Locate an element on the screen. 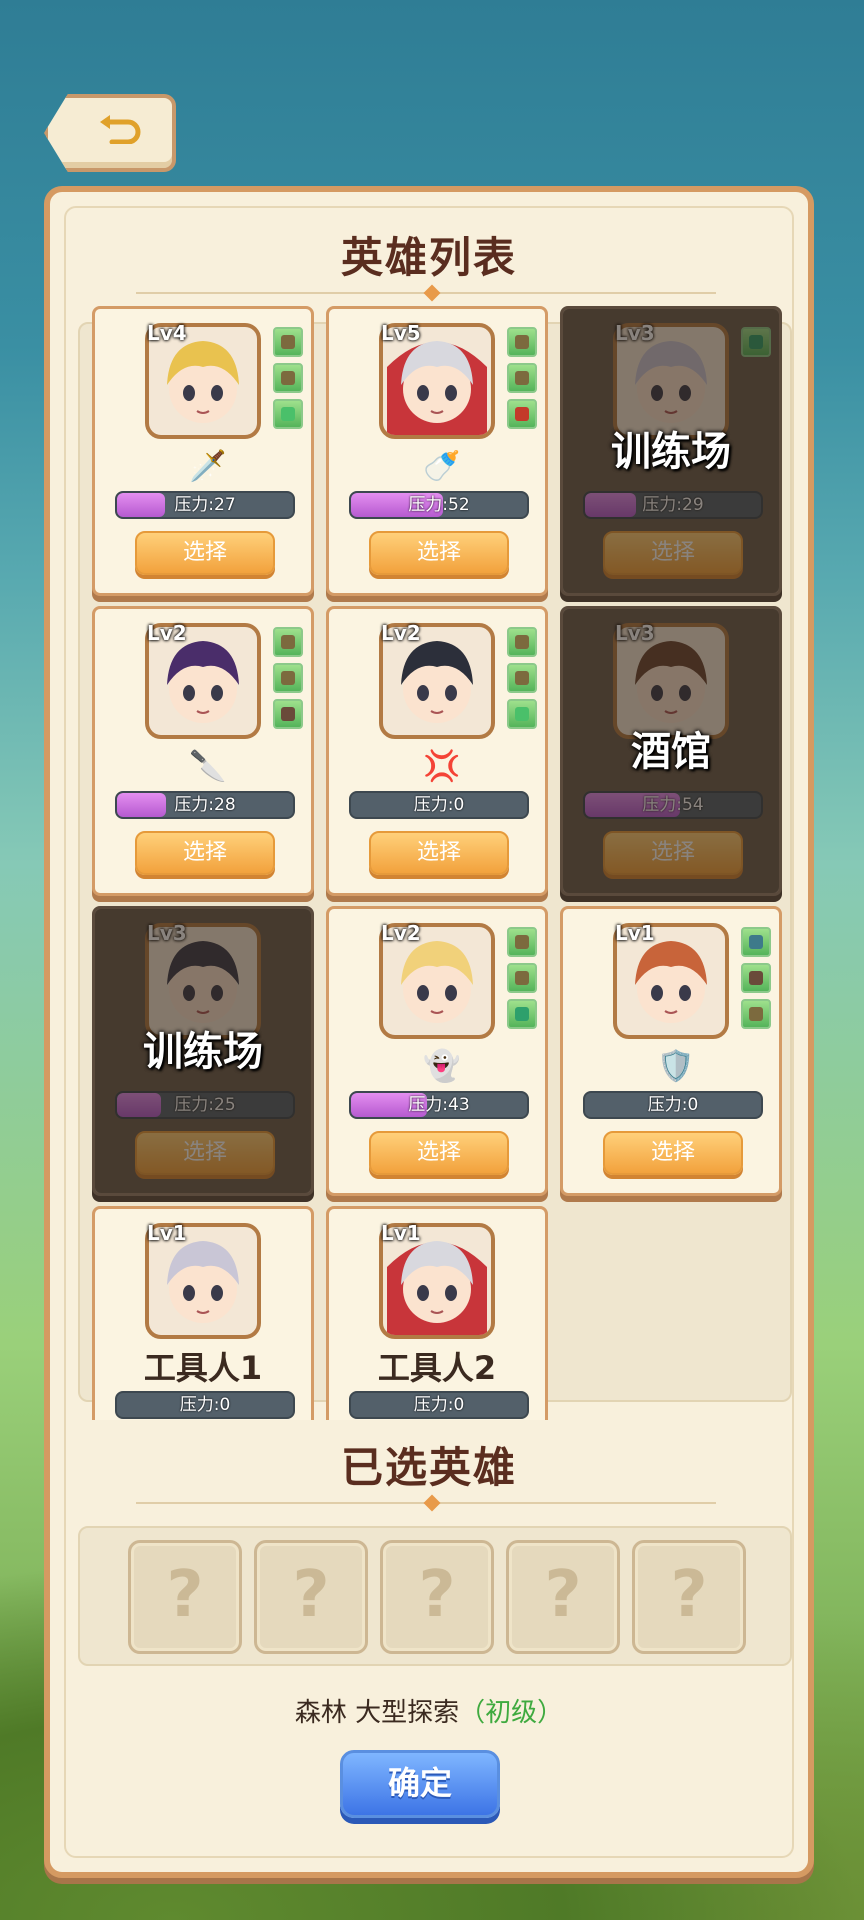 This screenshot has width=864, height=1920. hero-card: Lv2 👻 压力:43 选择 is located at coordinates (437, 1051).